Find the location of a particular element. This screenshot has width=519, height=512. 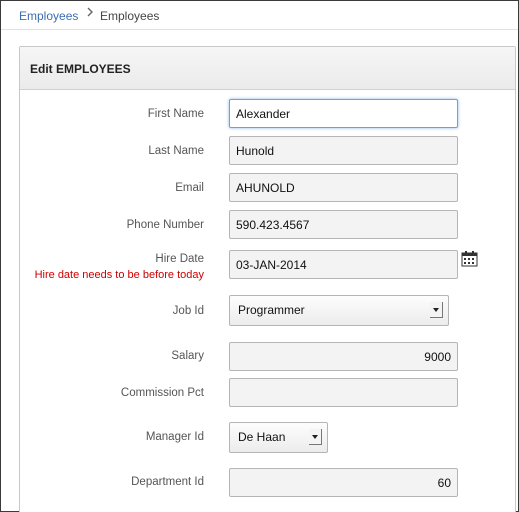

phone-number-field is located at coordinates (343, 224).